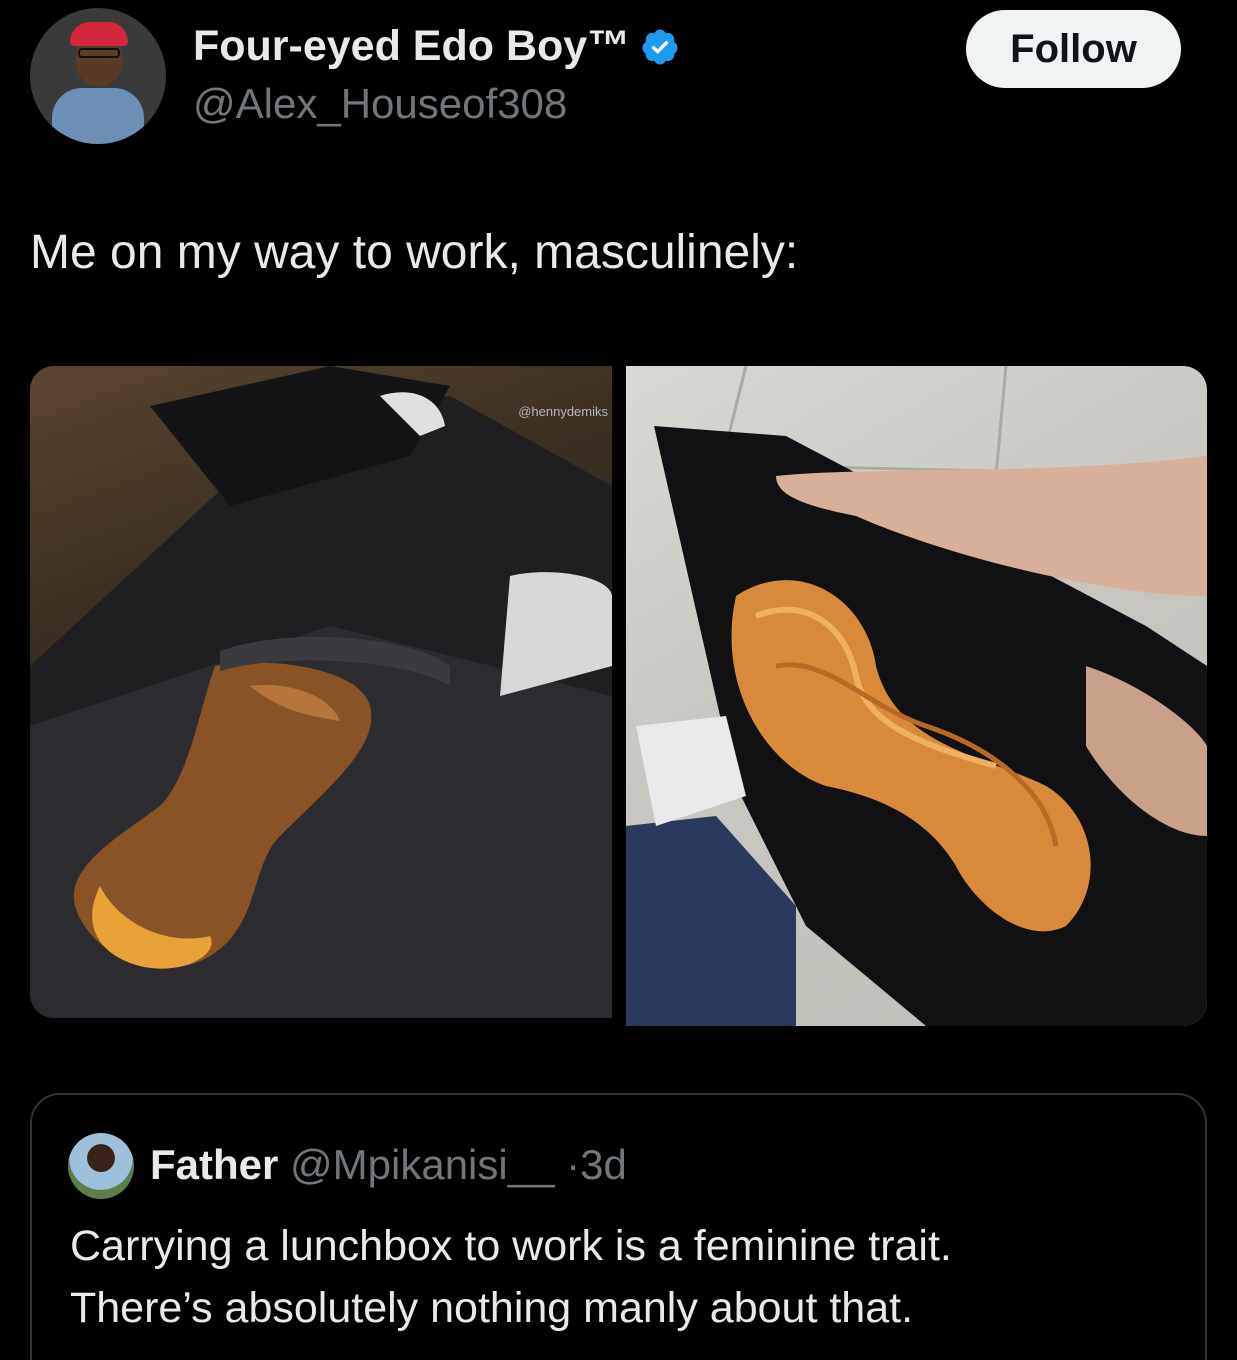 The image size is (1237, 1360). Describe the element at coordinates (1073, 49) in the screenshot. I see `follow-button: Follow` at that location.